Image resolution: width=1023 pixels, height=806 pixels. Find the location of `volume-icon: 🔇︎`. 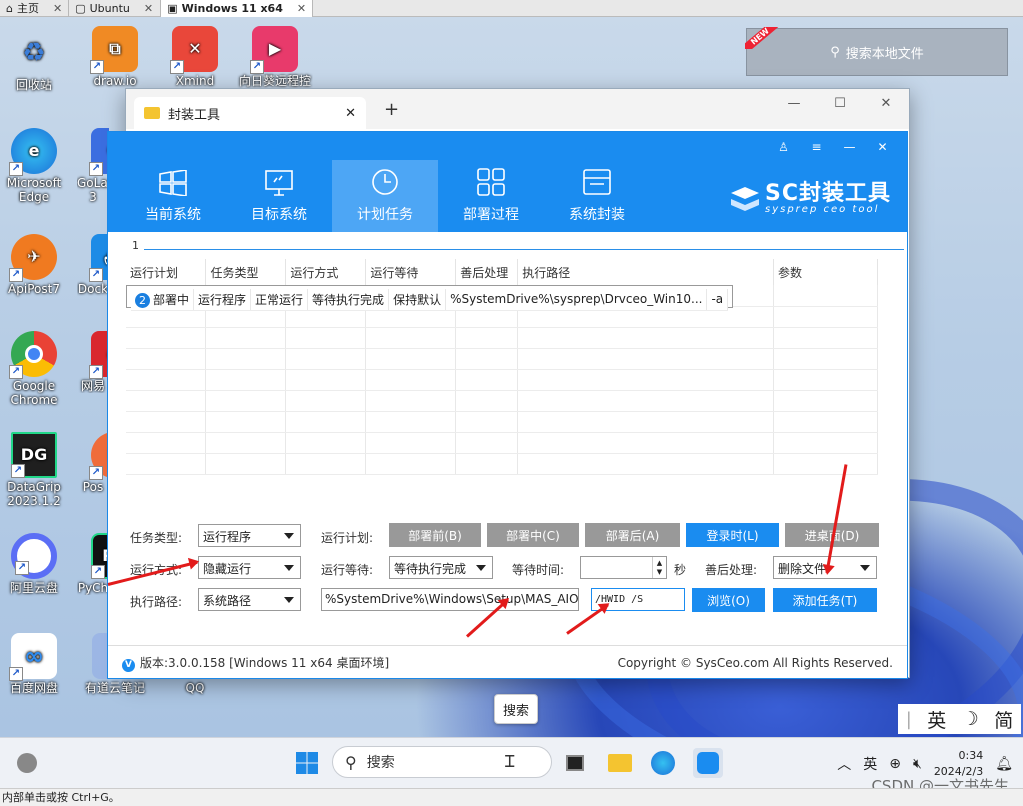

volume-icon: 🔇︎ is located at coordinates (917, 764).